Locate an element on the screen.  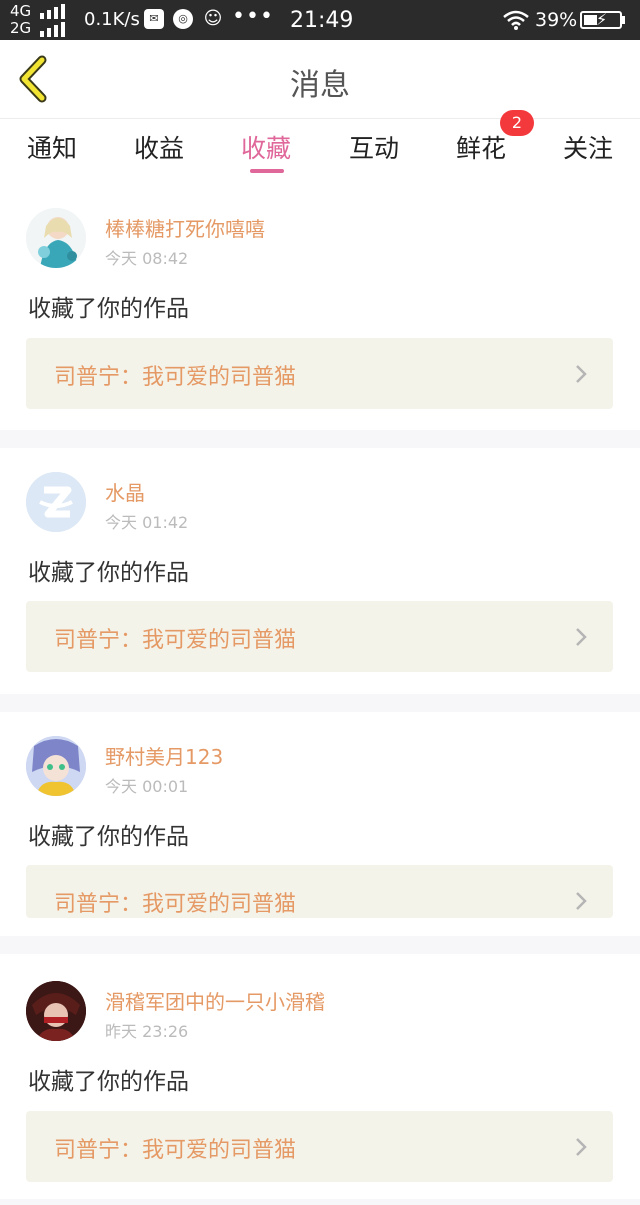
net-speed: 0.1K/s is located at coordinates (112, 19).